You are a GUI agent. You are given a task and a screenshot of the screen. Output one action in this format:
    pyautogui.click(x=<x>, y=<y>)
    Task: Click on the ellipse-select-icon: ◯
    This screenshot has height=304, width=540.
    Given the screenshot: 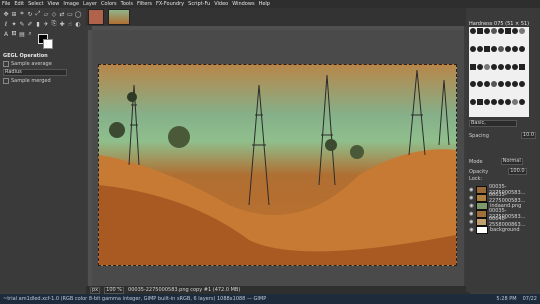 What is the action you would take?
    pyautogui.click(x=78, y=14)
    